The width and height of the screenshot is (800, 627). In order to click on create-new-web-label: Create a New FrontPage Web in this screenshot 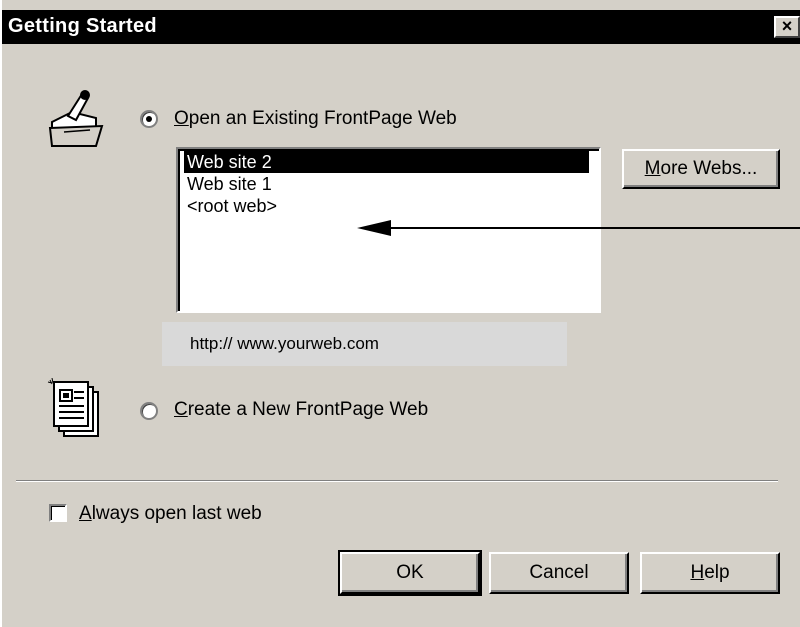, I will do `click(301, 410)`.